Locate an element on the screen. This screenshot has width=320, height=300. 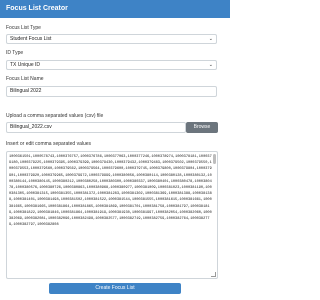
csv-file-name: Bilingual_2022.csv is located at coordinates (31, 127).